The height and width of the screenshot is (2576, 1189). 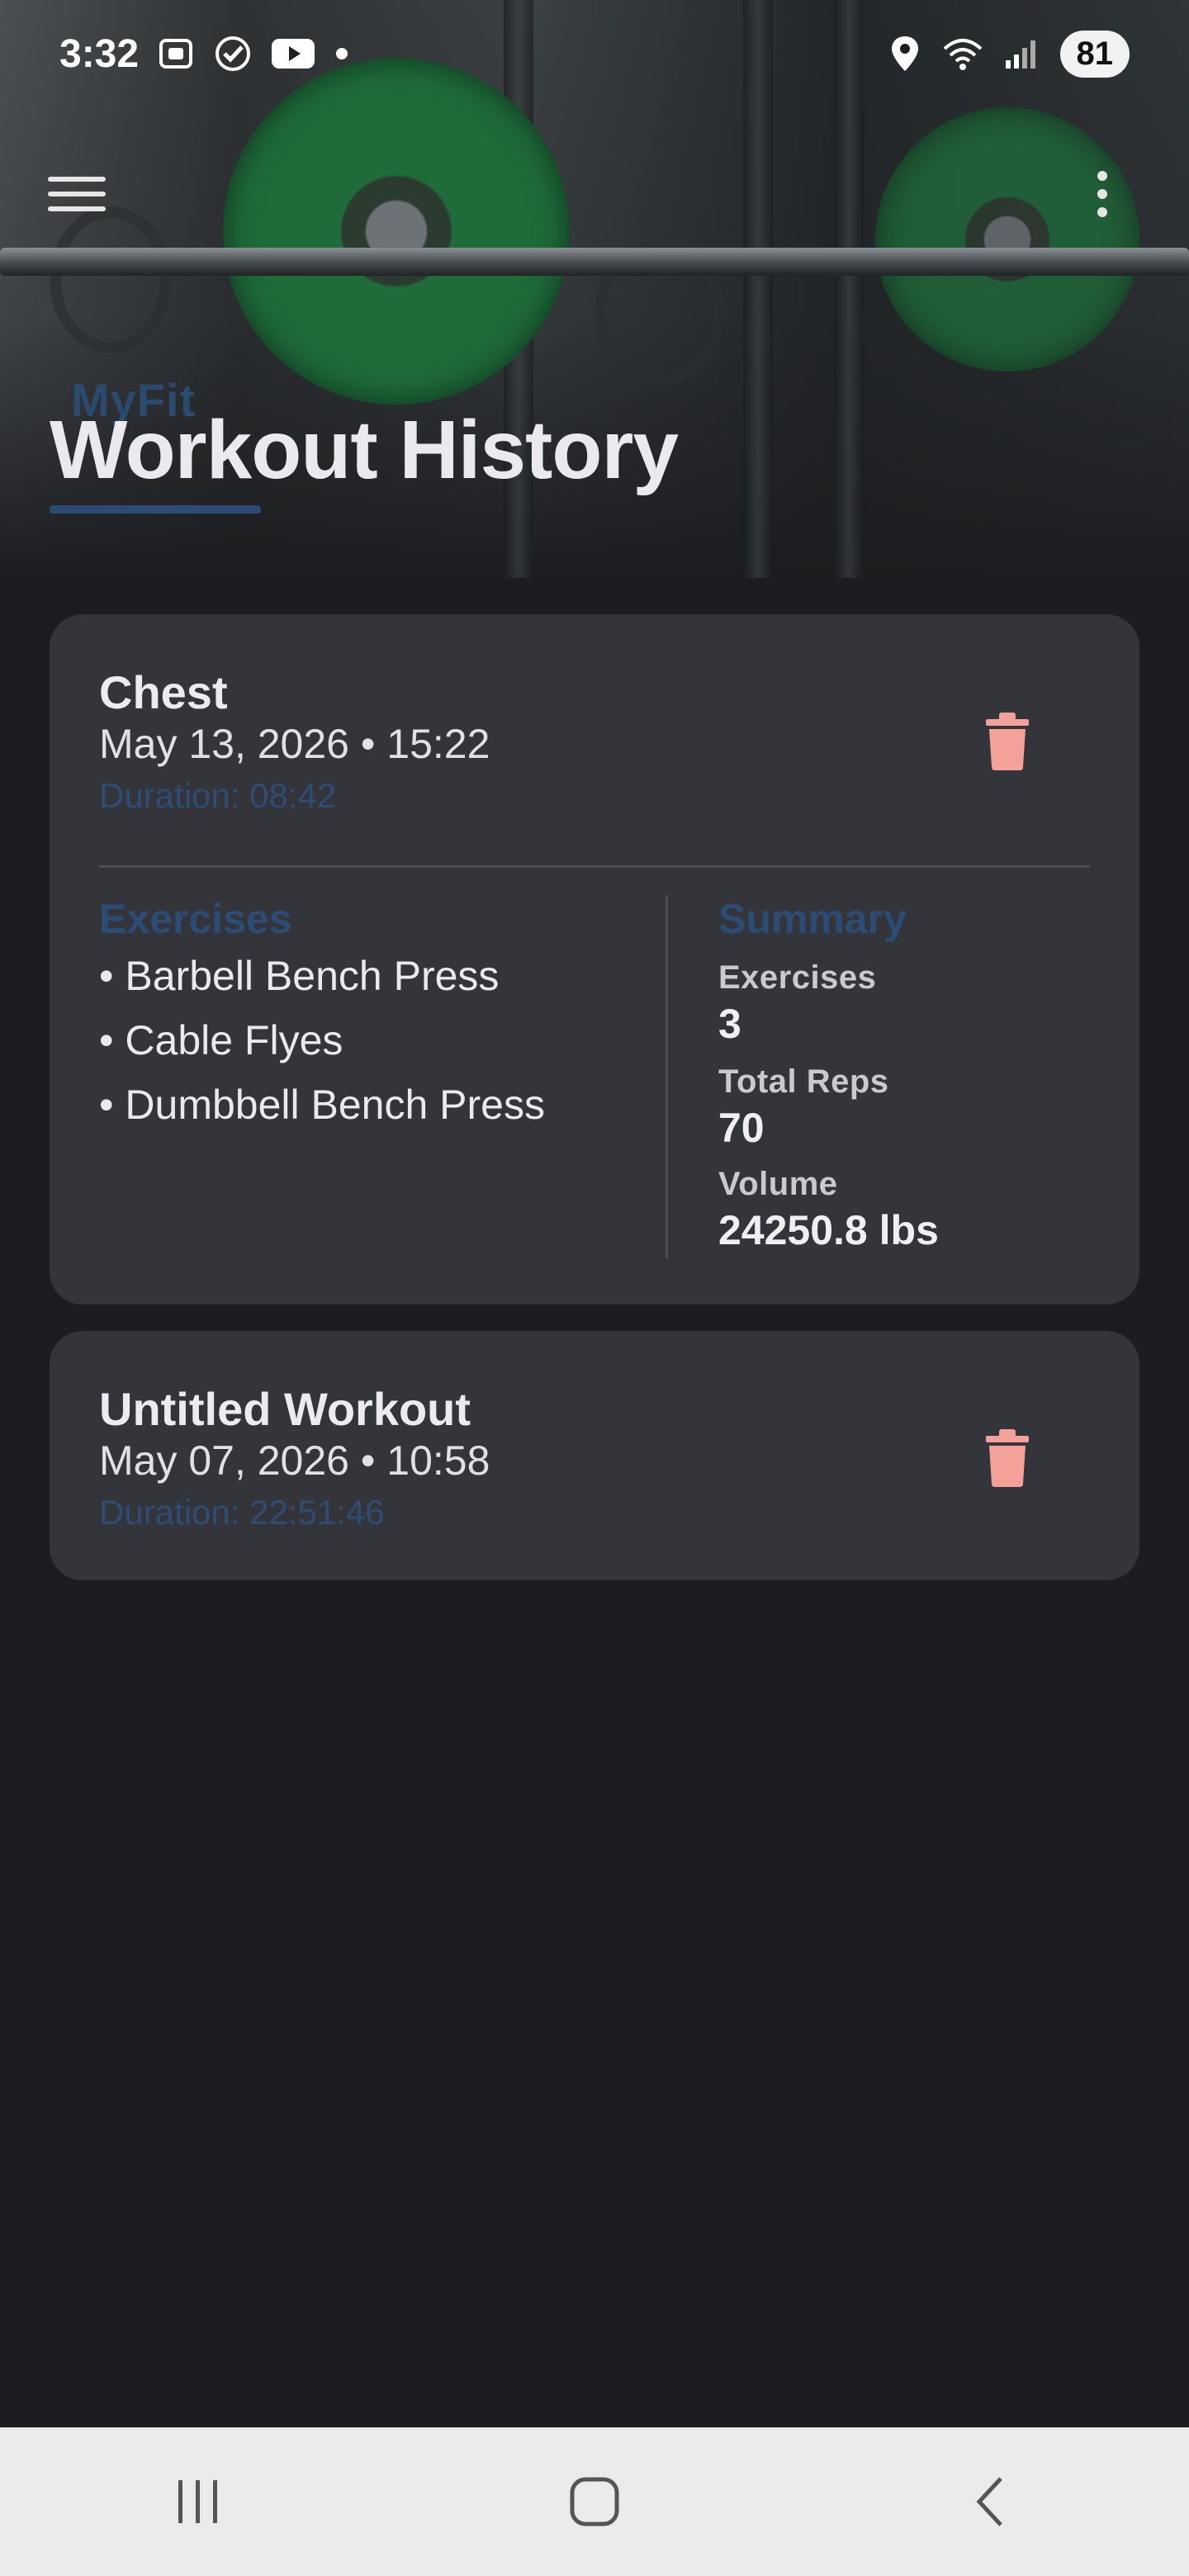 I want to click on back-icon, so click(x=991, y=2501).